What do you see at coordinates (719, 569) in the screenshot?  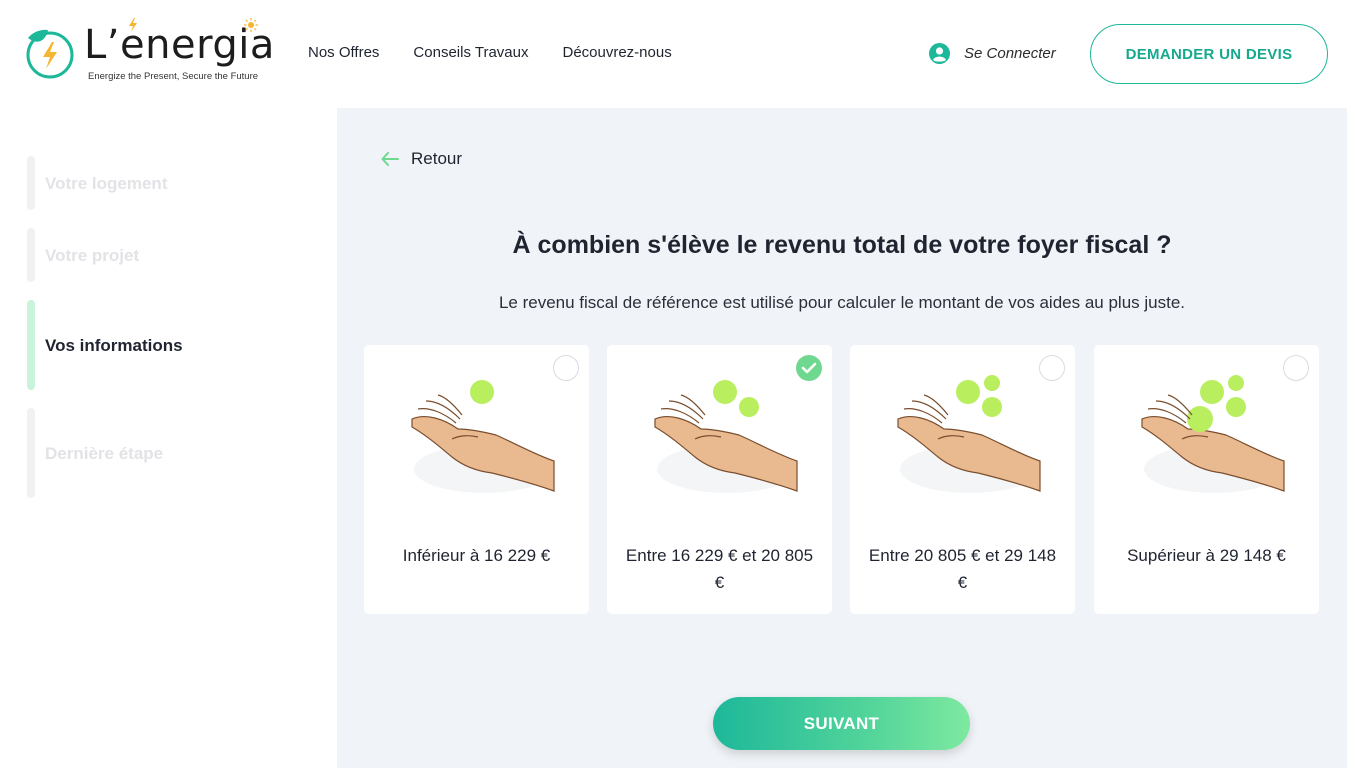 I see `option-label: Entre 16 229 € et 20 805 €` at bounding box center [719, 569].